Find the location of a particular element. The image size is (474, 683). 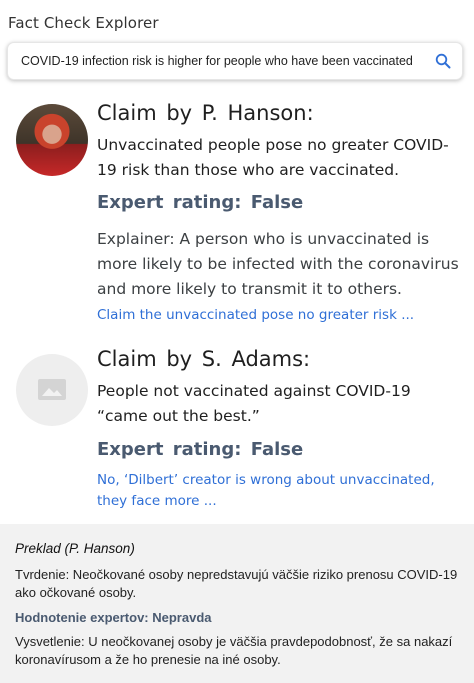

translation-rating: Hodnotenie expertov: Nepravda is located at coordinates (113, 617).